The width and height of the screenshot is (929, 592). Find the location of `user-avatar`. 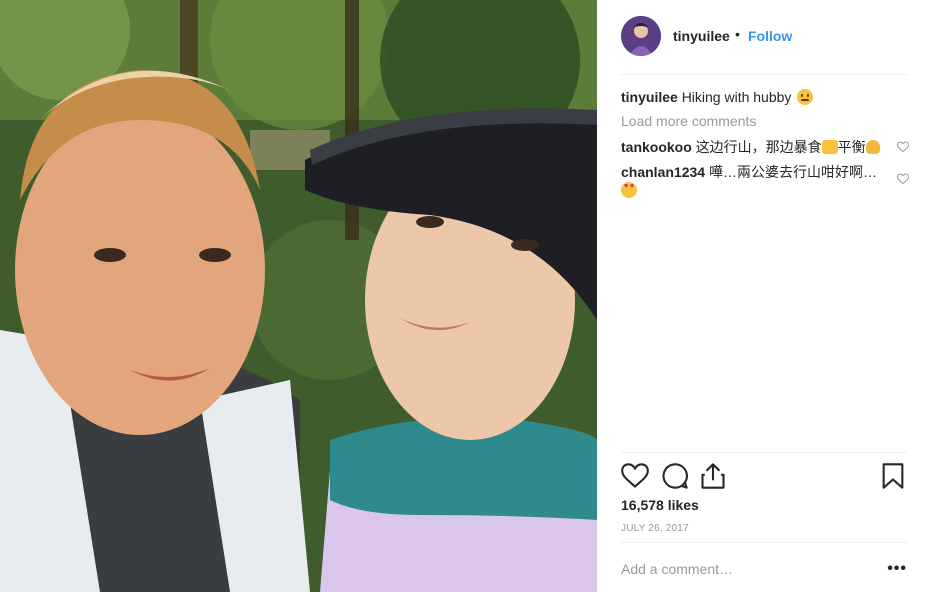

user-avatar is located at coordinates (641, 36).